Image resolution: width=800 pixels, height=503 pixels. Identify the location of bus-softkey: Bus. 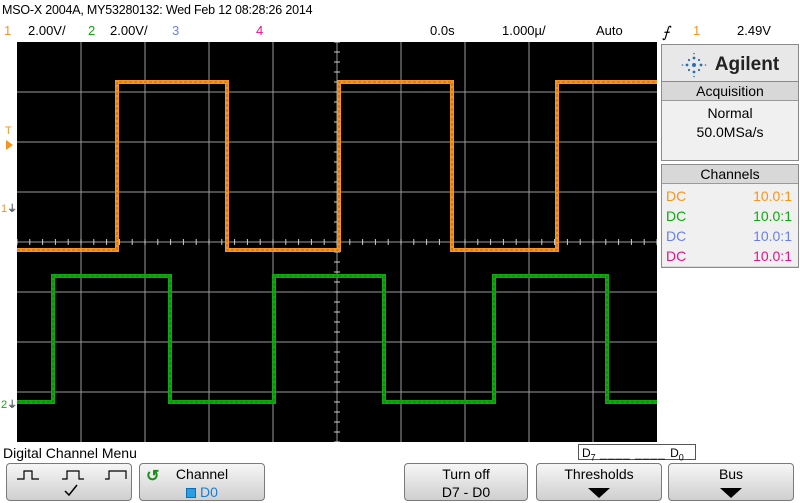
(731, 482).